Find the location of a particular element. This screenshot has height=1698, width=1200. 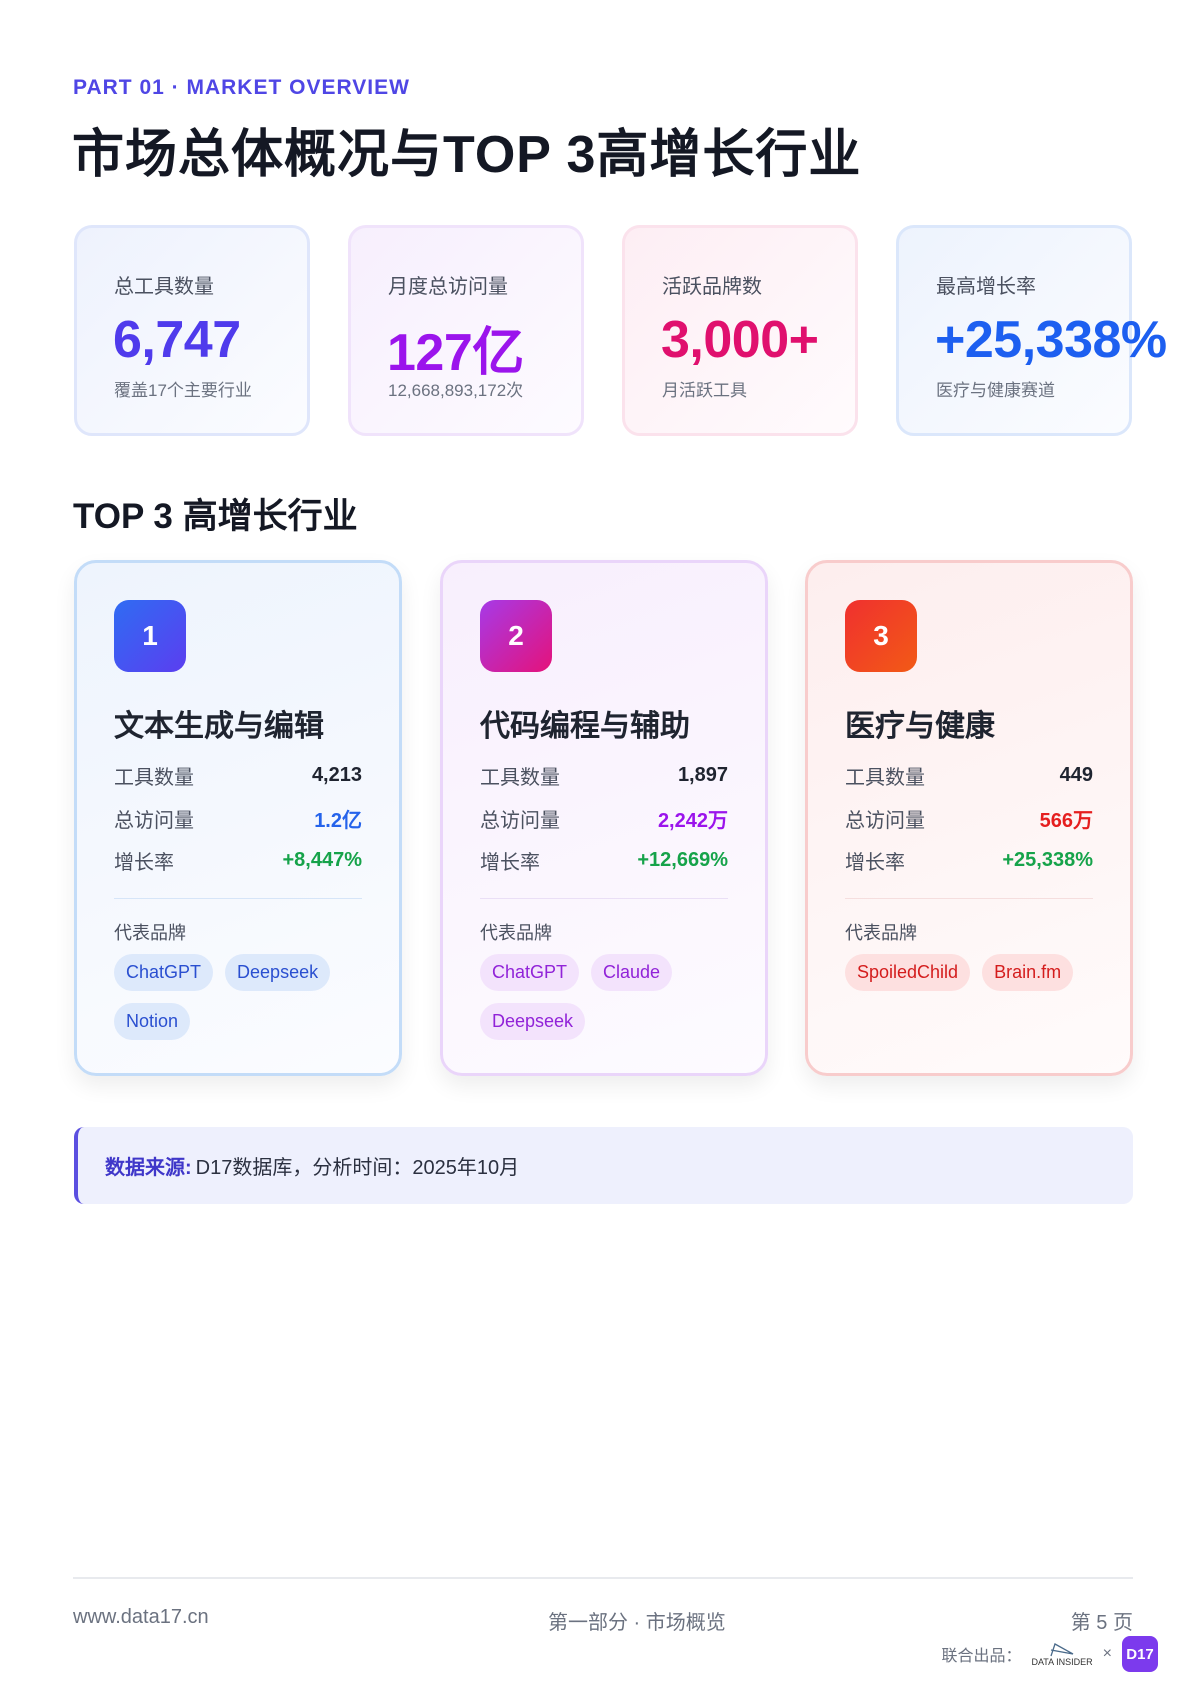

footer-url: www.data17.cn is located at coordinates (141, 1617).